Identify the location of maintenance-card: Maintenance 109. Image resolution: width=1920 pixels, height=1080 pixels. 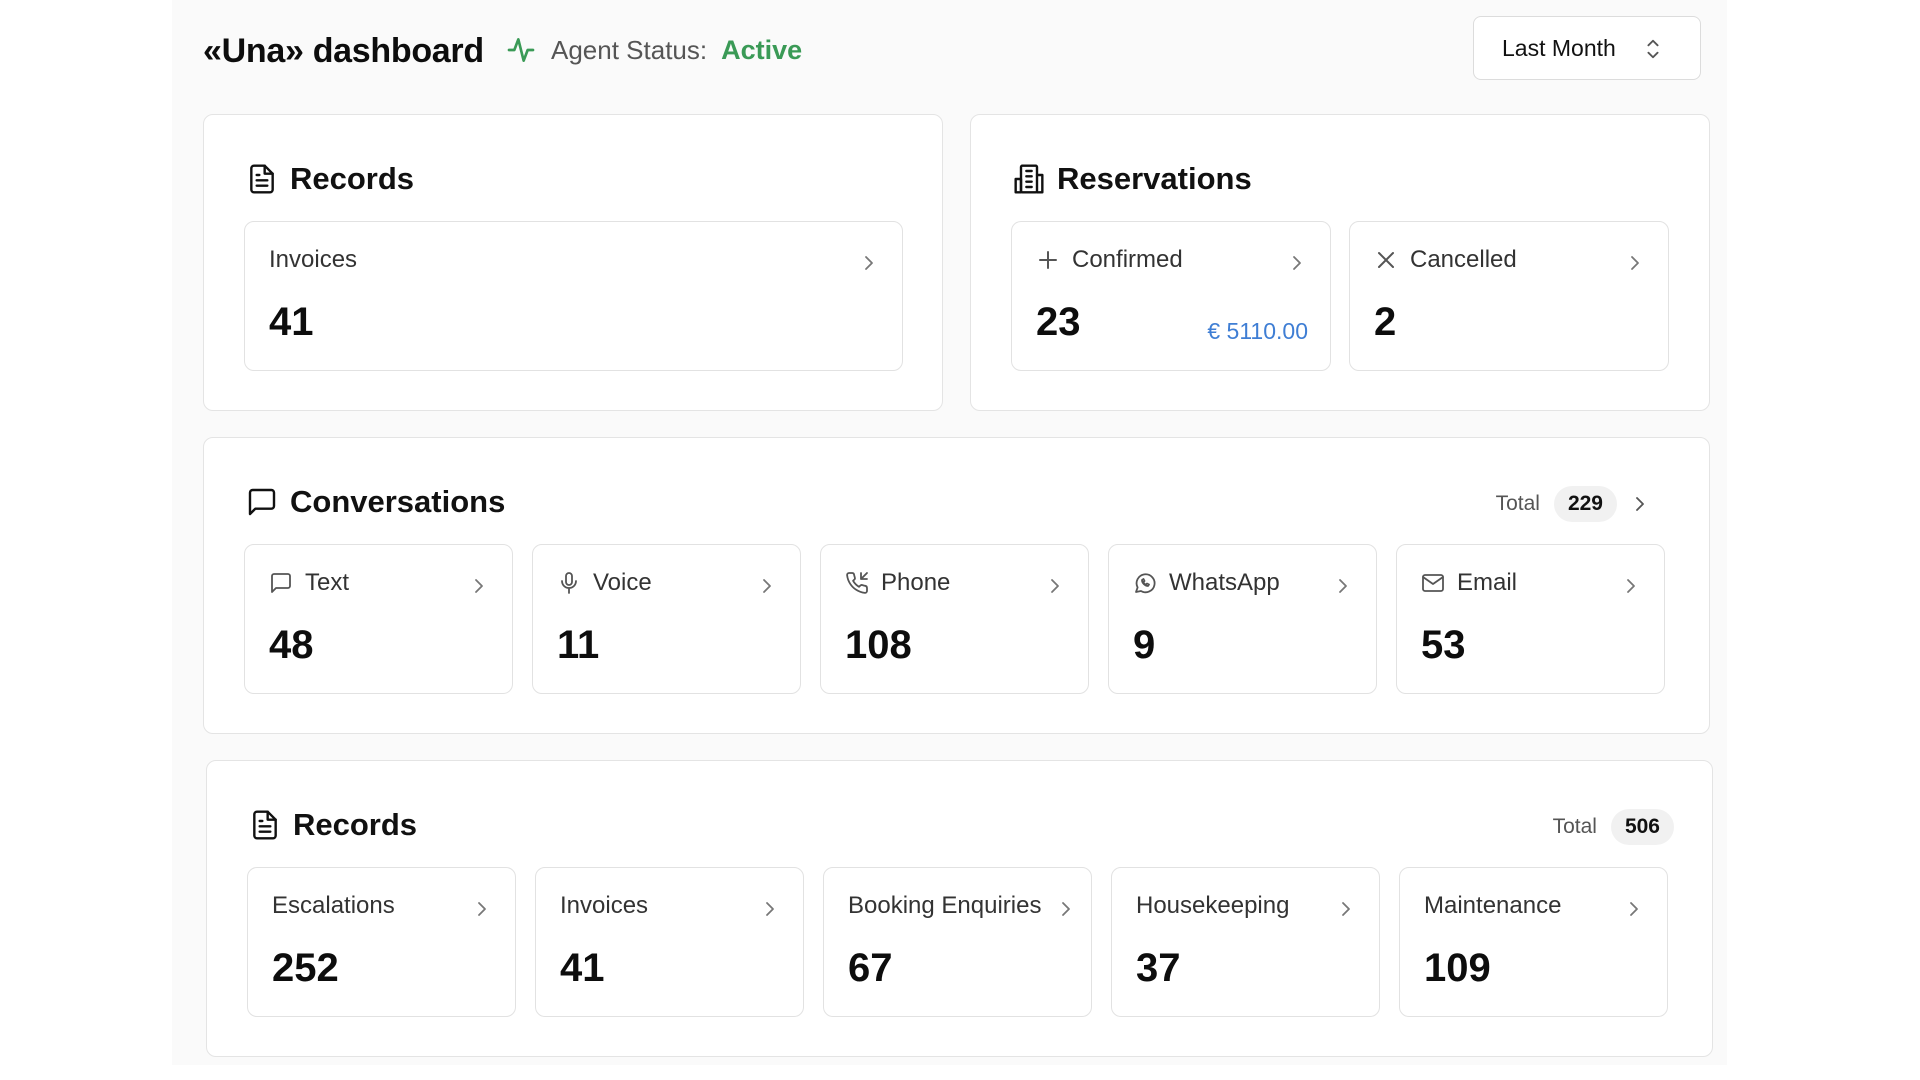
(1533, 942).